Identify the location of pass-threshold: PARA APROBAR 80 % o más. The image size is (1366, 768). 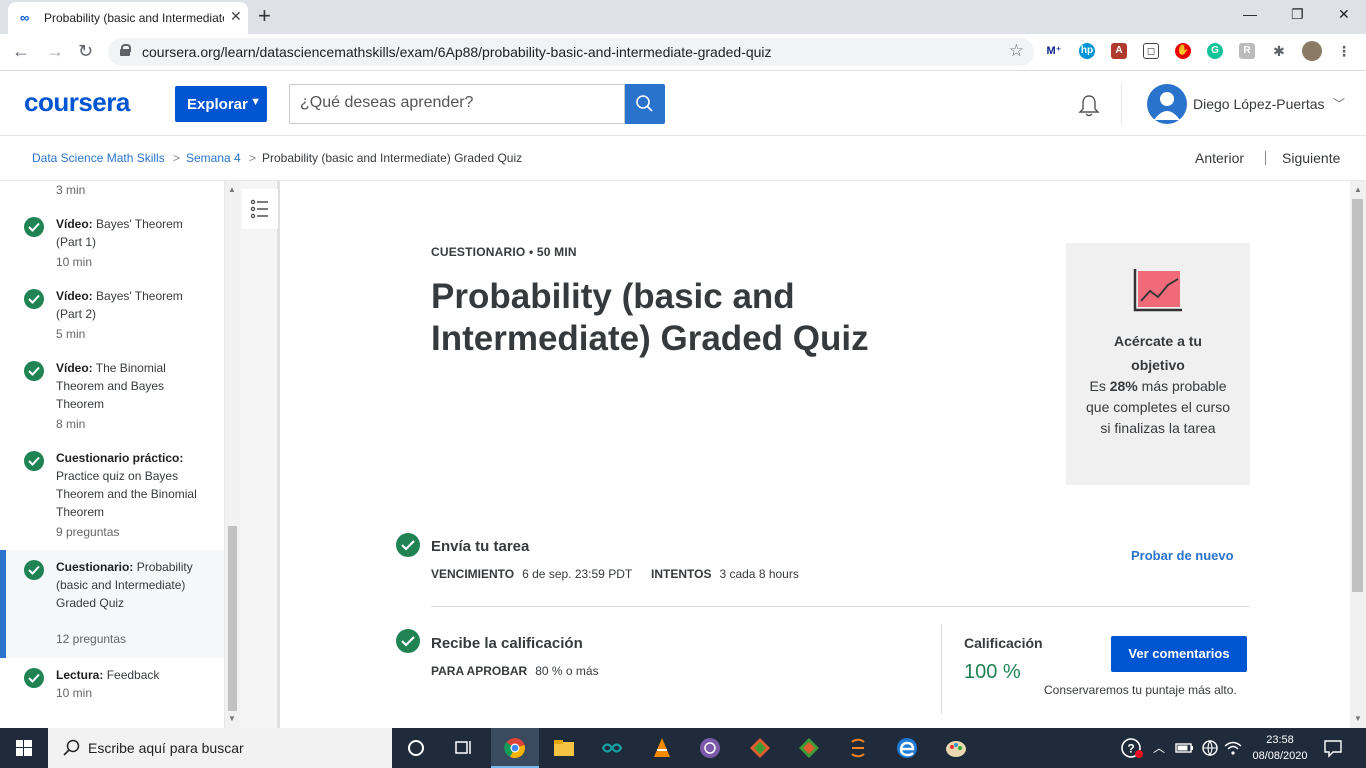
(515, 671).